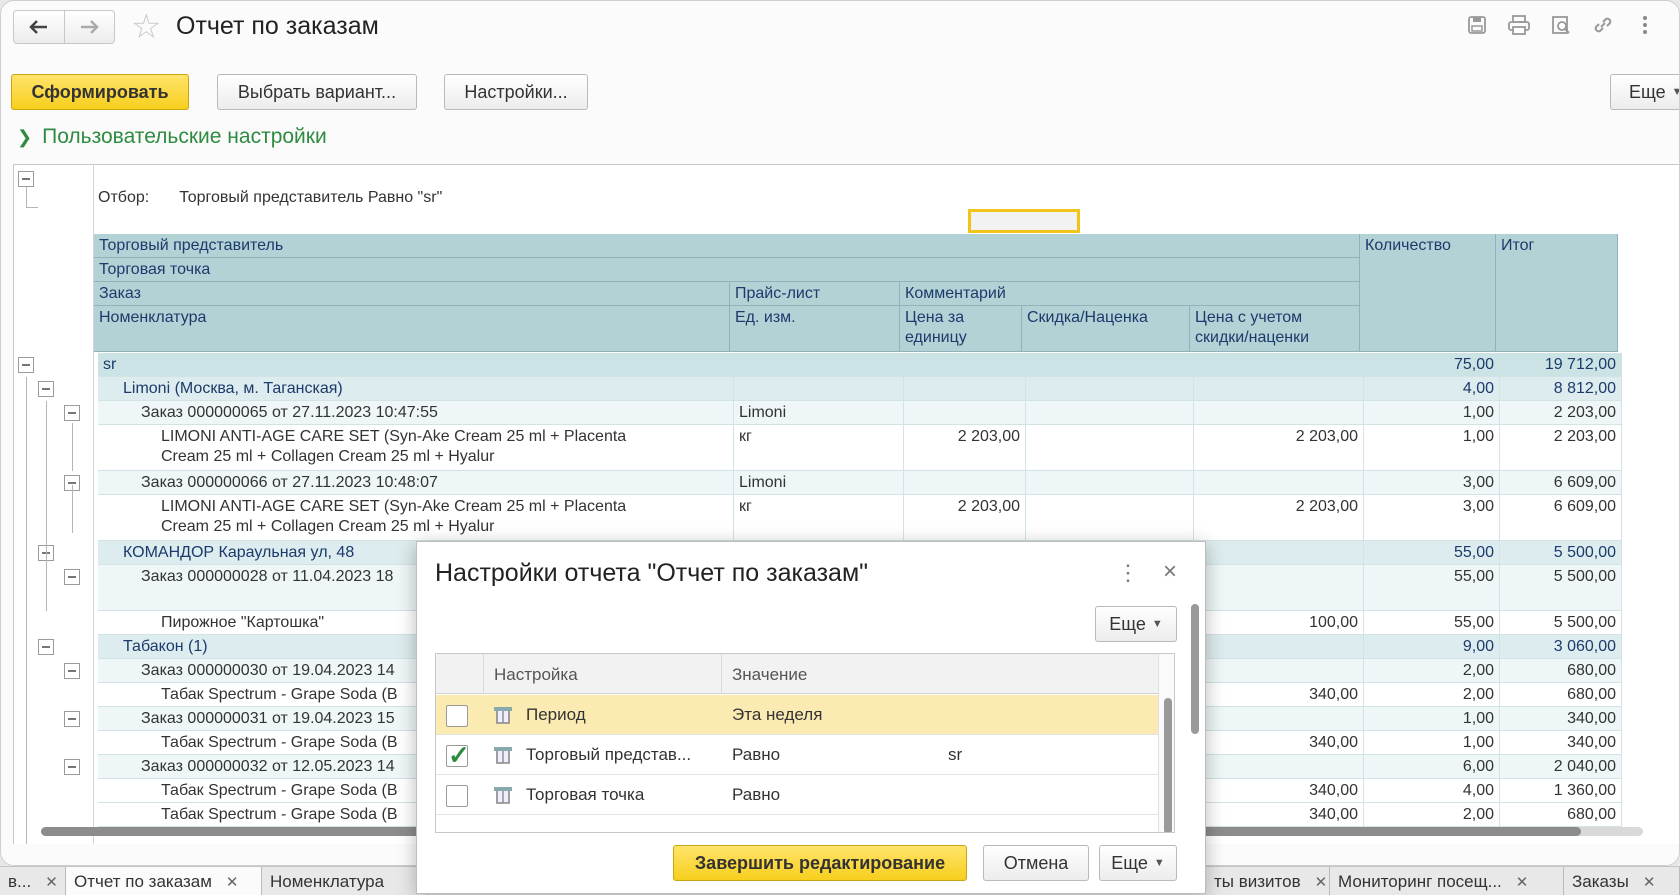 This screenshot has width=1680, height=895. Describe the element at coordinates (1561, 483) in the screenshot. I see `row-total: 6 609,00` at that location.